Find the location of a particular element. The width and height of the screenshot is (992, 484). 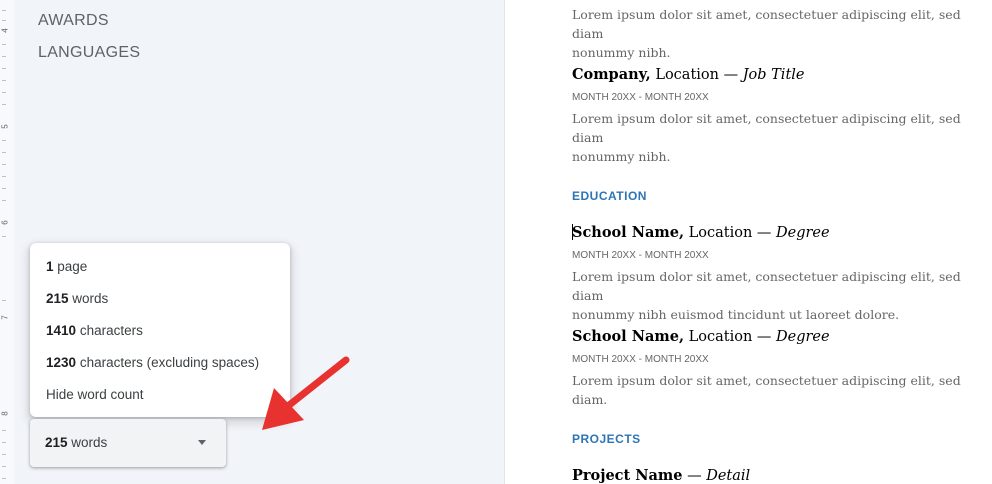

section-heading-projects: PROJECTS is located at coordinates (606, 439).